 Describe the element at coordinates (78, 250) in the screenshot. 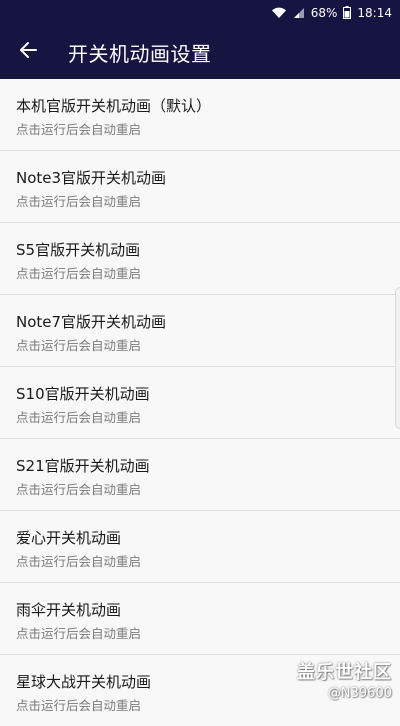

I see `item-title: S5官版开关机动画` at that location.